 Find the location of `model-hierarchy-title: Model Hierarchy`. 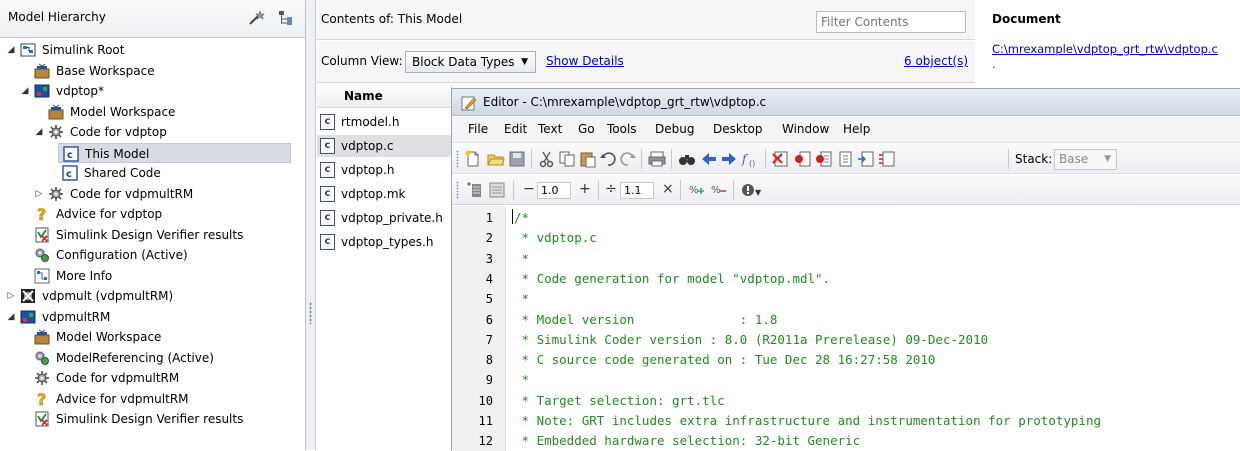

model-hierarchy-title: Model Hierarchy is located at coordinates (57, 17).